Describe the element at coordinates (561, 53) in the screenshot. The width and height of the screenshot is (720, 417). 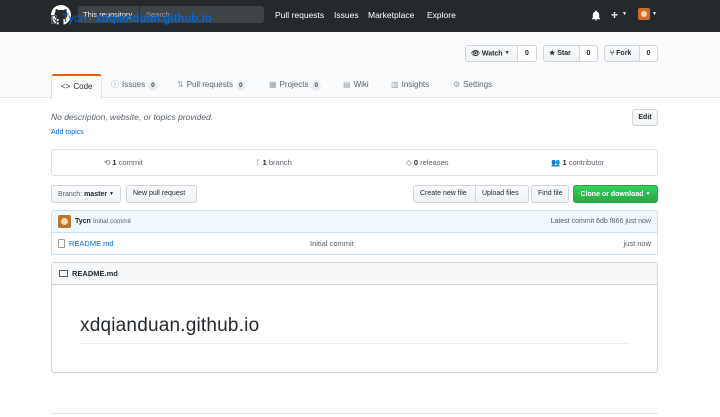
I see `star-button: ★ Star` at that location.